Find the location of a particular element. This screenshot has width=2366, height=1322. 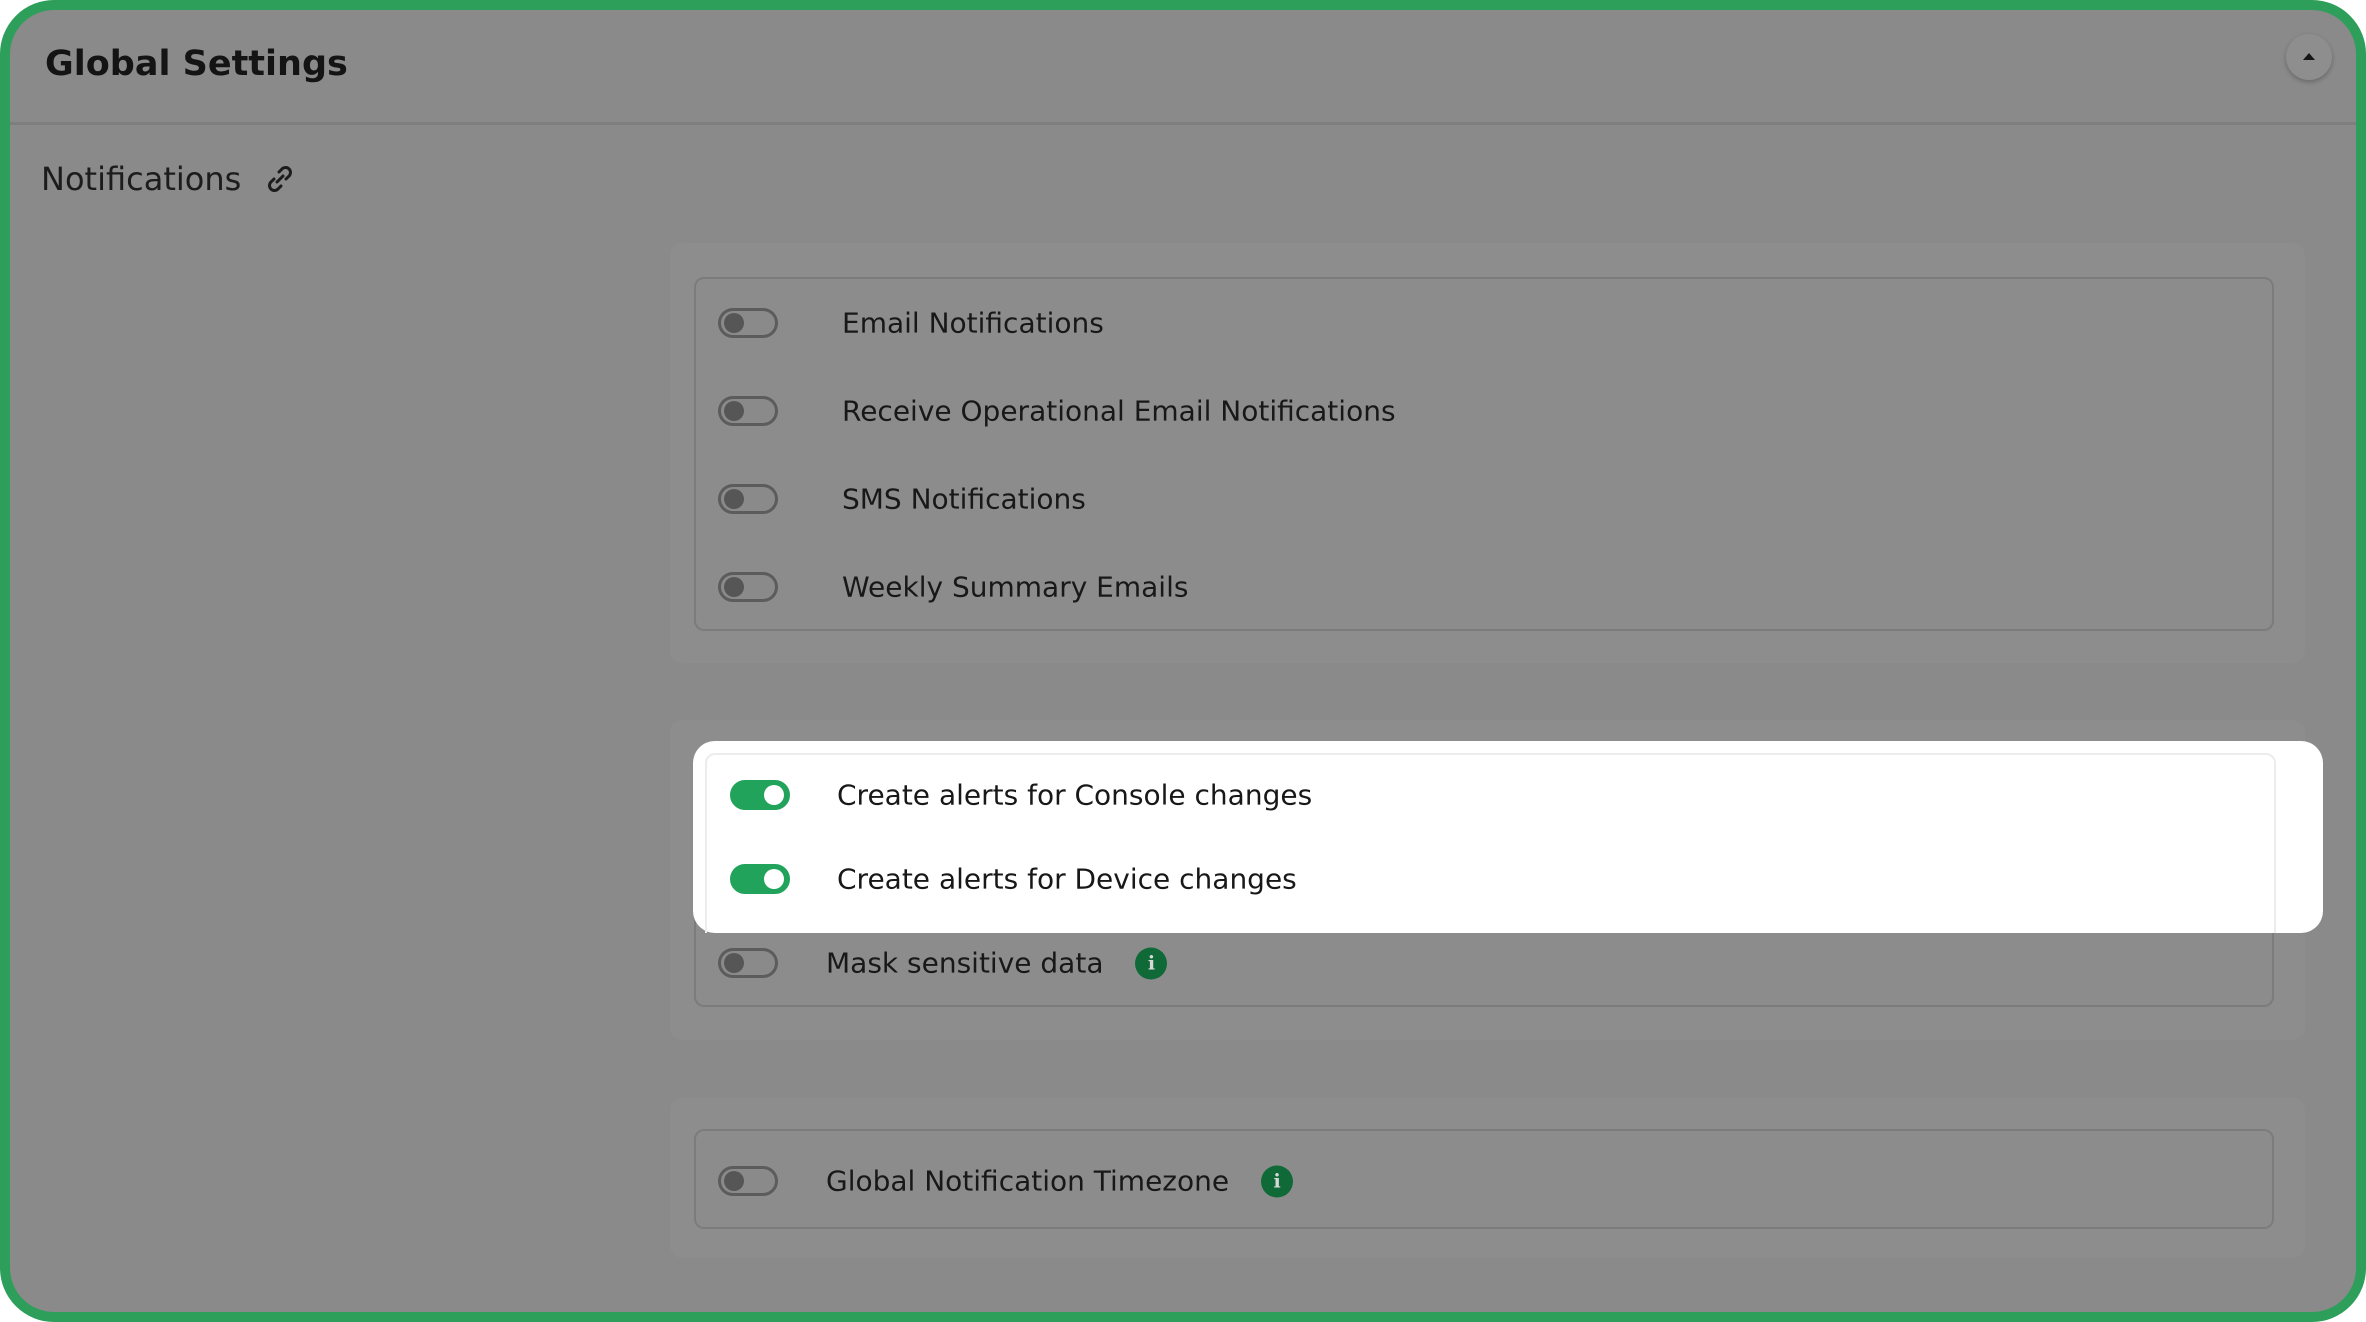

page-title: Global Settings is located at coordinates (196, 64).